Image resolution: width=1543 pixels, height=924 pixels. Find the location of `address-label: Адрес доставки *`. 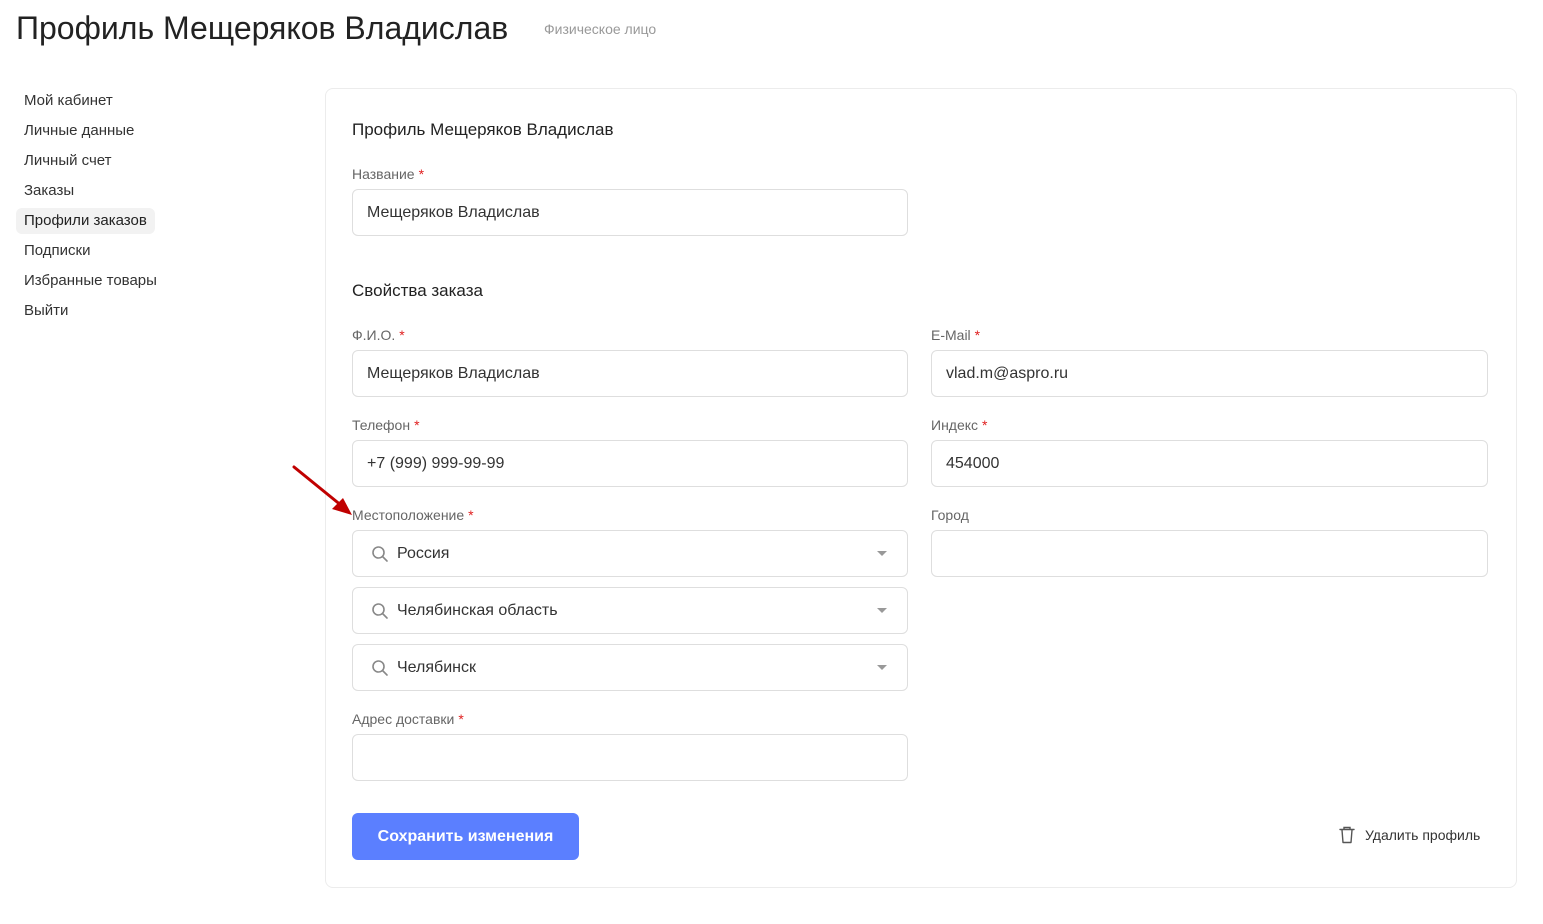

address-label: Адрес доставки * is located at coordinates (408, 719).